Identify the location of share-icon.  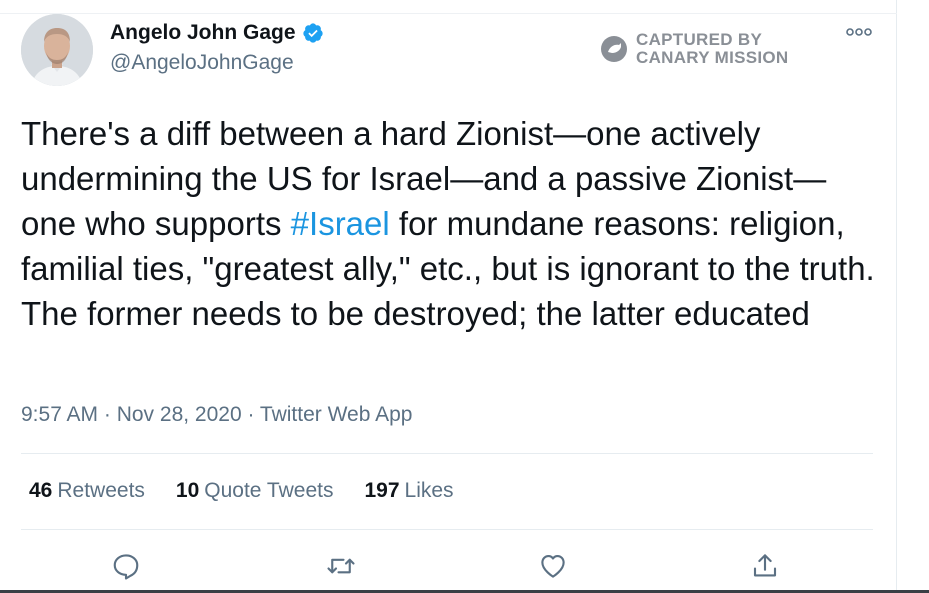
(765, 566).